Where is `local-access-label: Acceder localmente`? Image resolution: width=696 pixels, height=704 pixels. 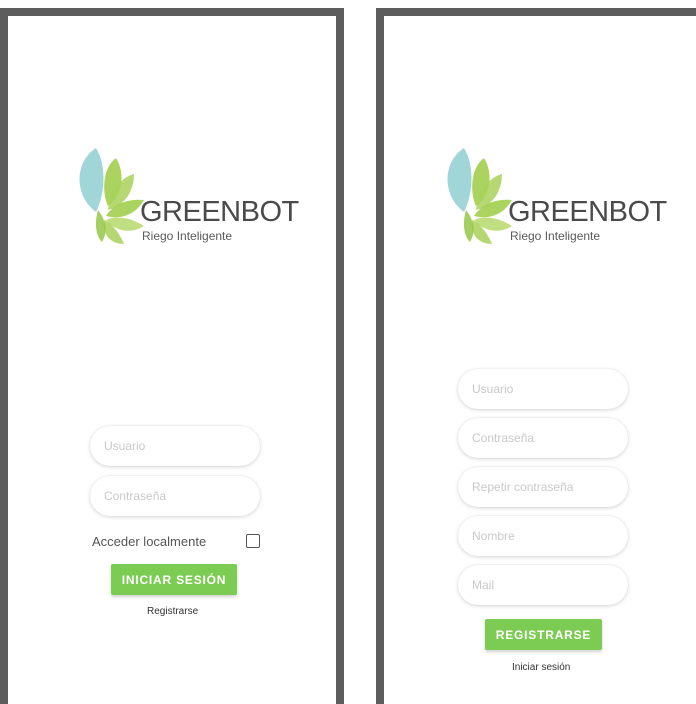
local-access-label: Acceder localmente is located at coordinates (149, 541).